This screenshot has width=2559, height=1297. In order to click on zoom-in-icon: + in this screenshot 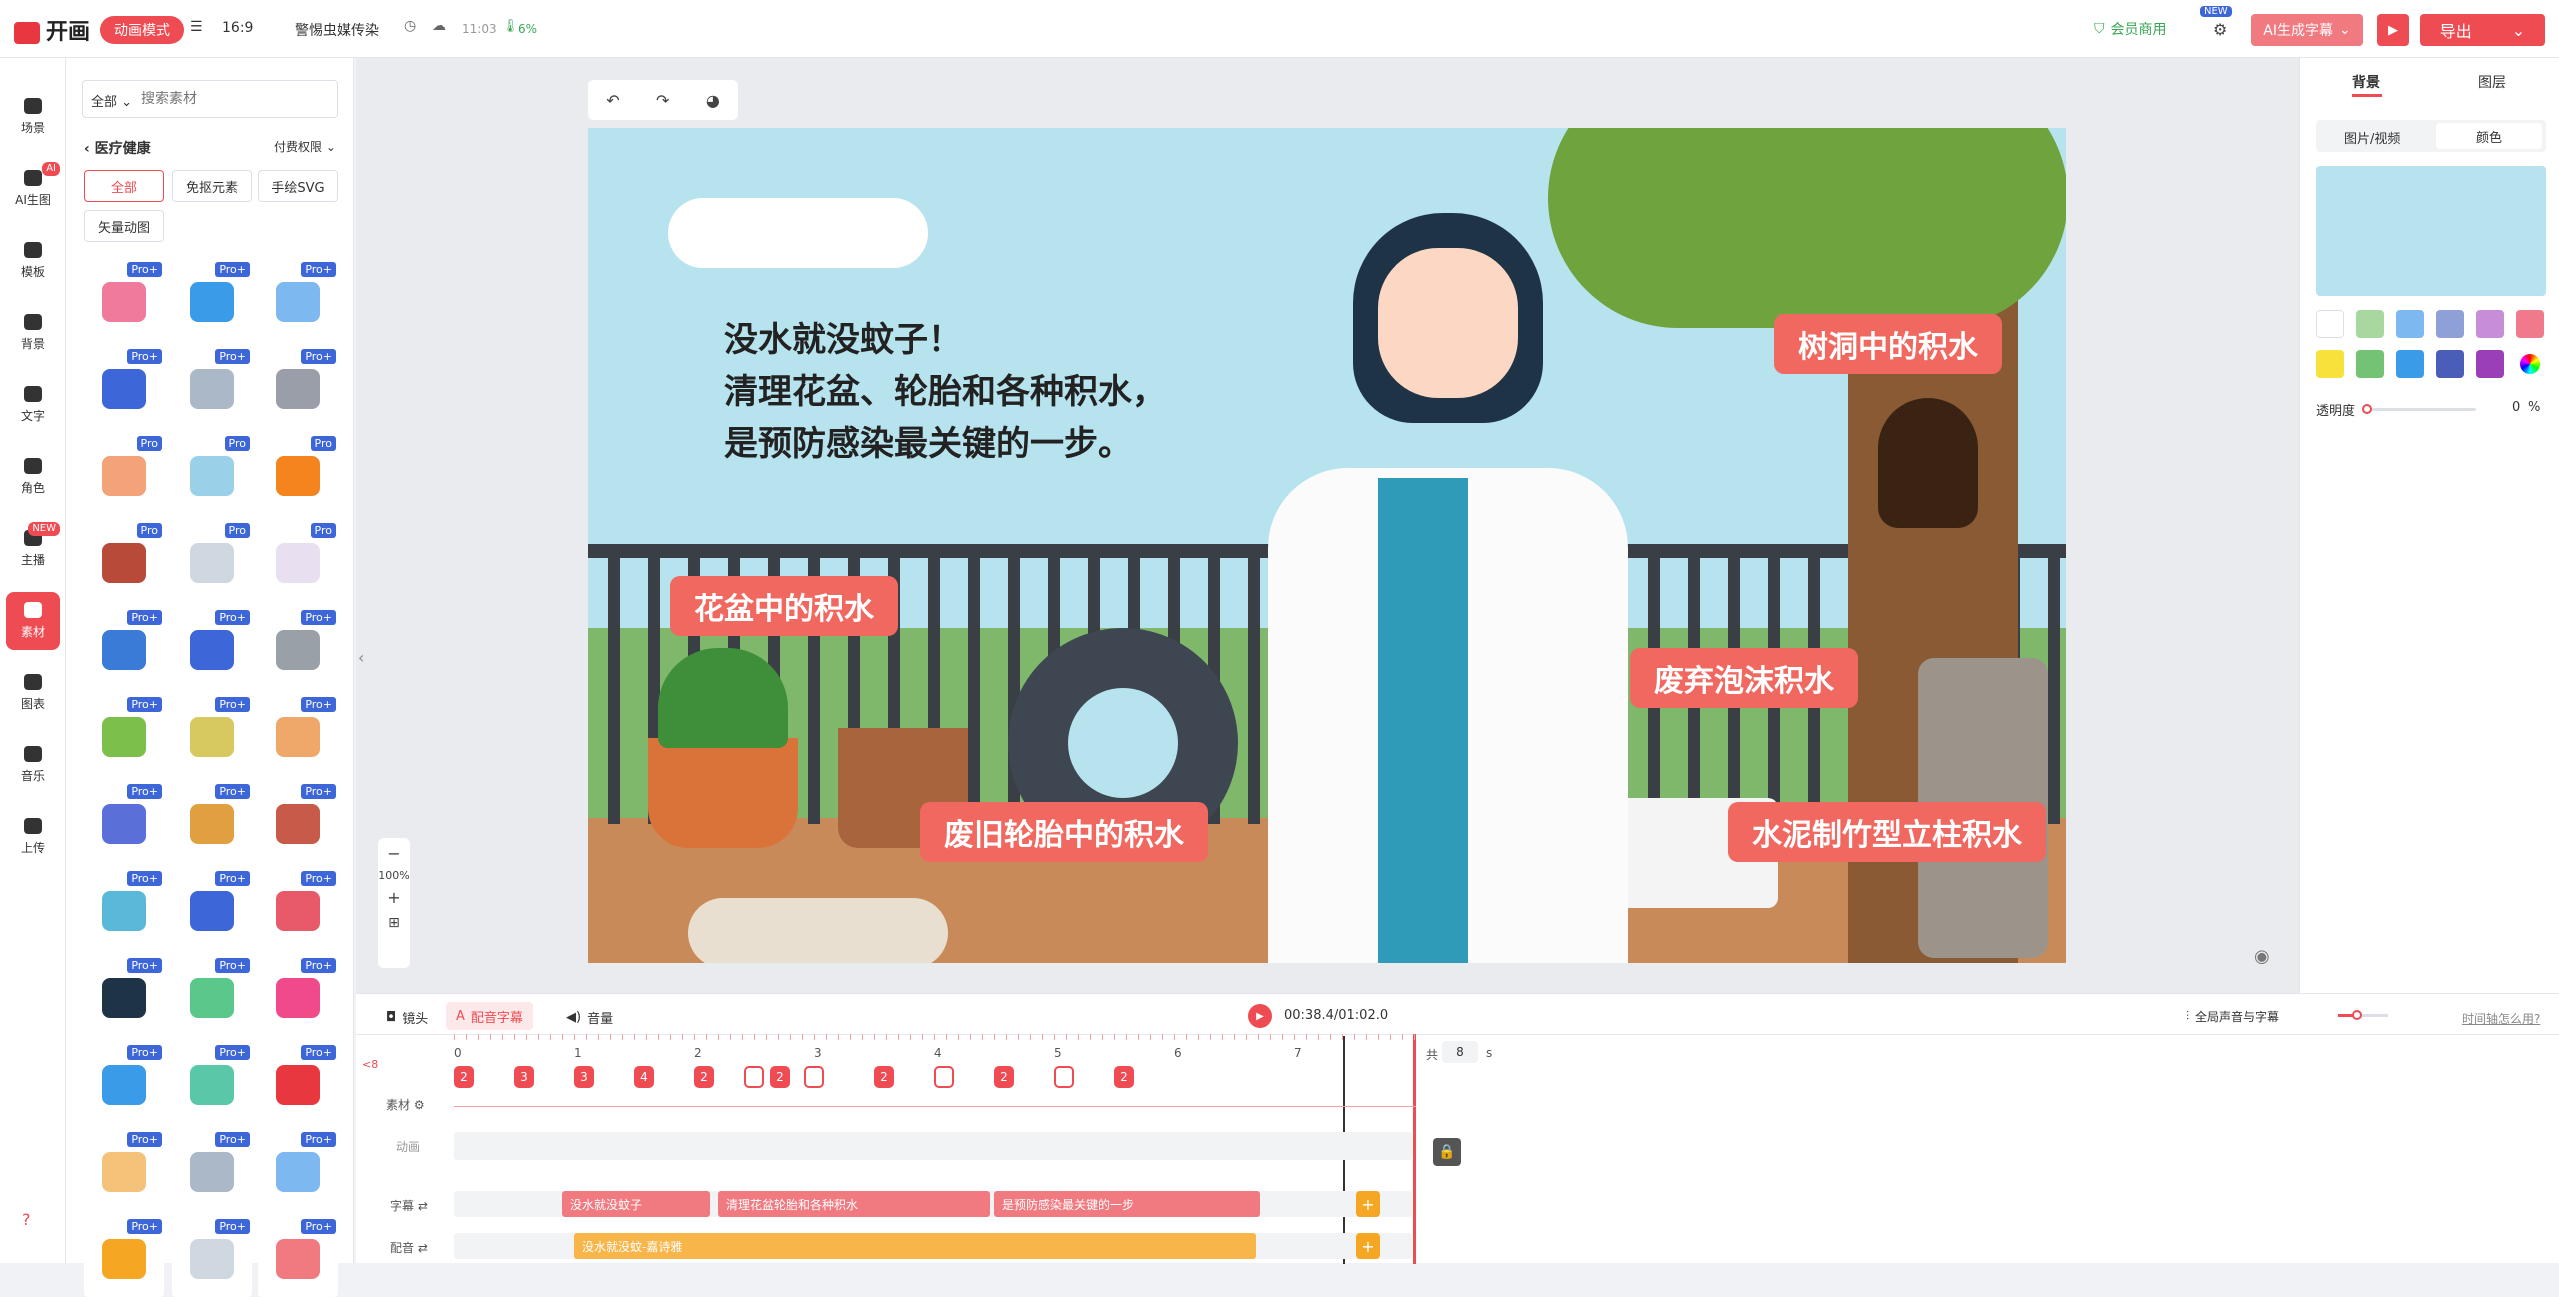, I will do `click(394, 897)`.